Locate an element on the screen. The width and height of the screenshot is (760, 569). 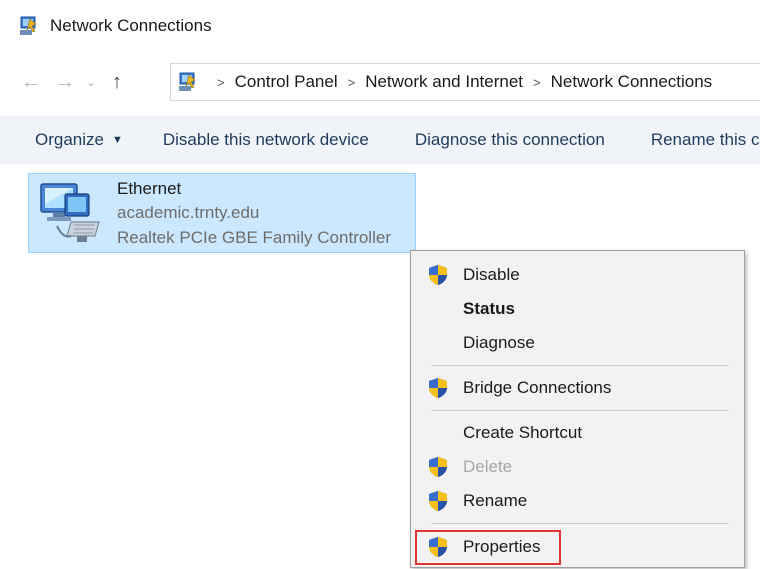
recent-locations-button: ⌄ is located at coordinates (91, 82).